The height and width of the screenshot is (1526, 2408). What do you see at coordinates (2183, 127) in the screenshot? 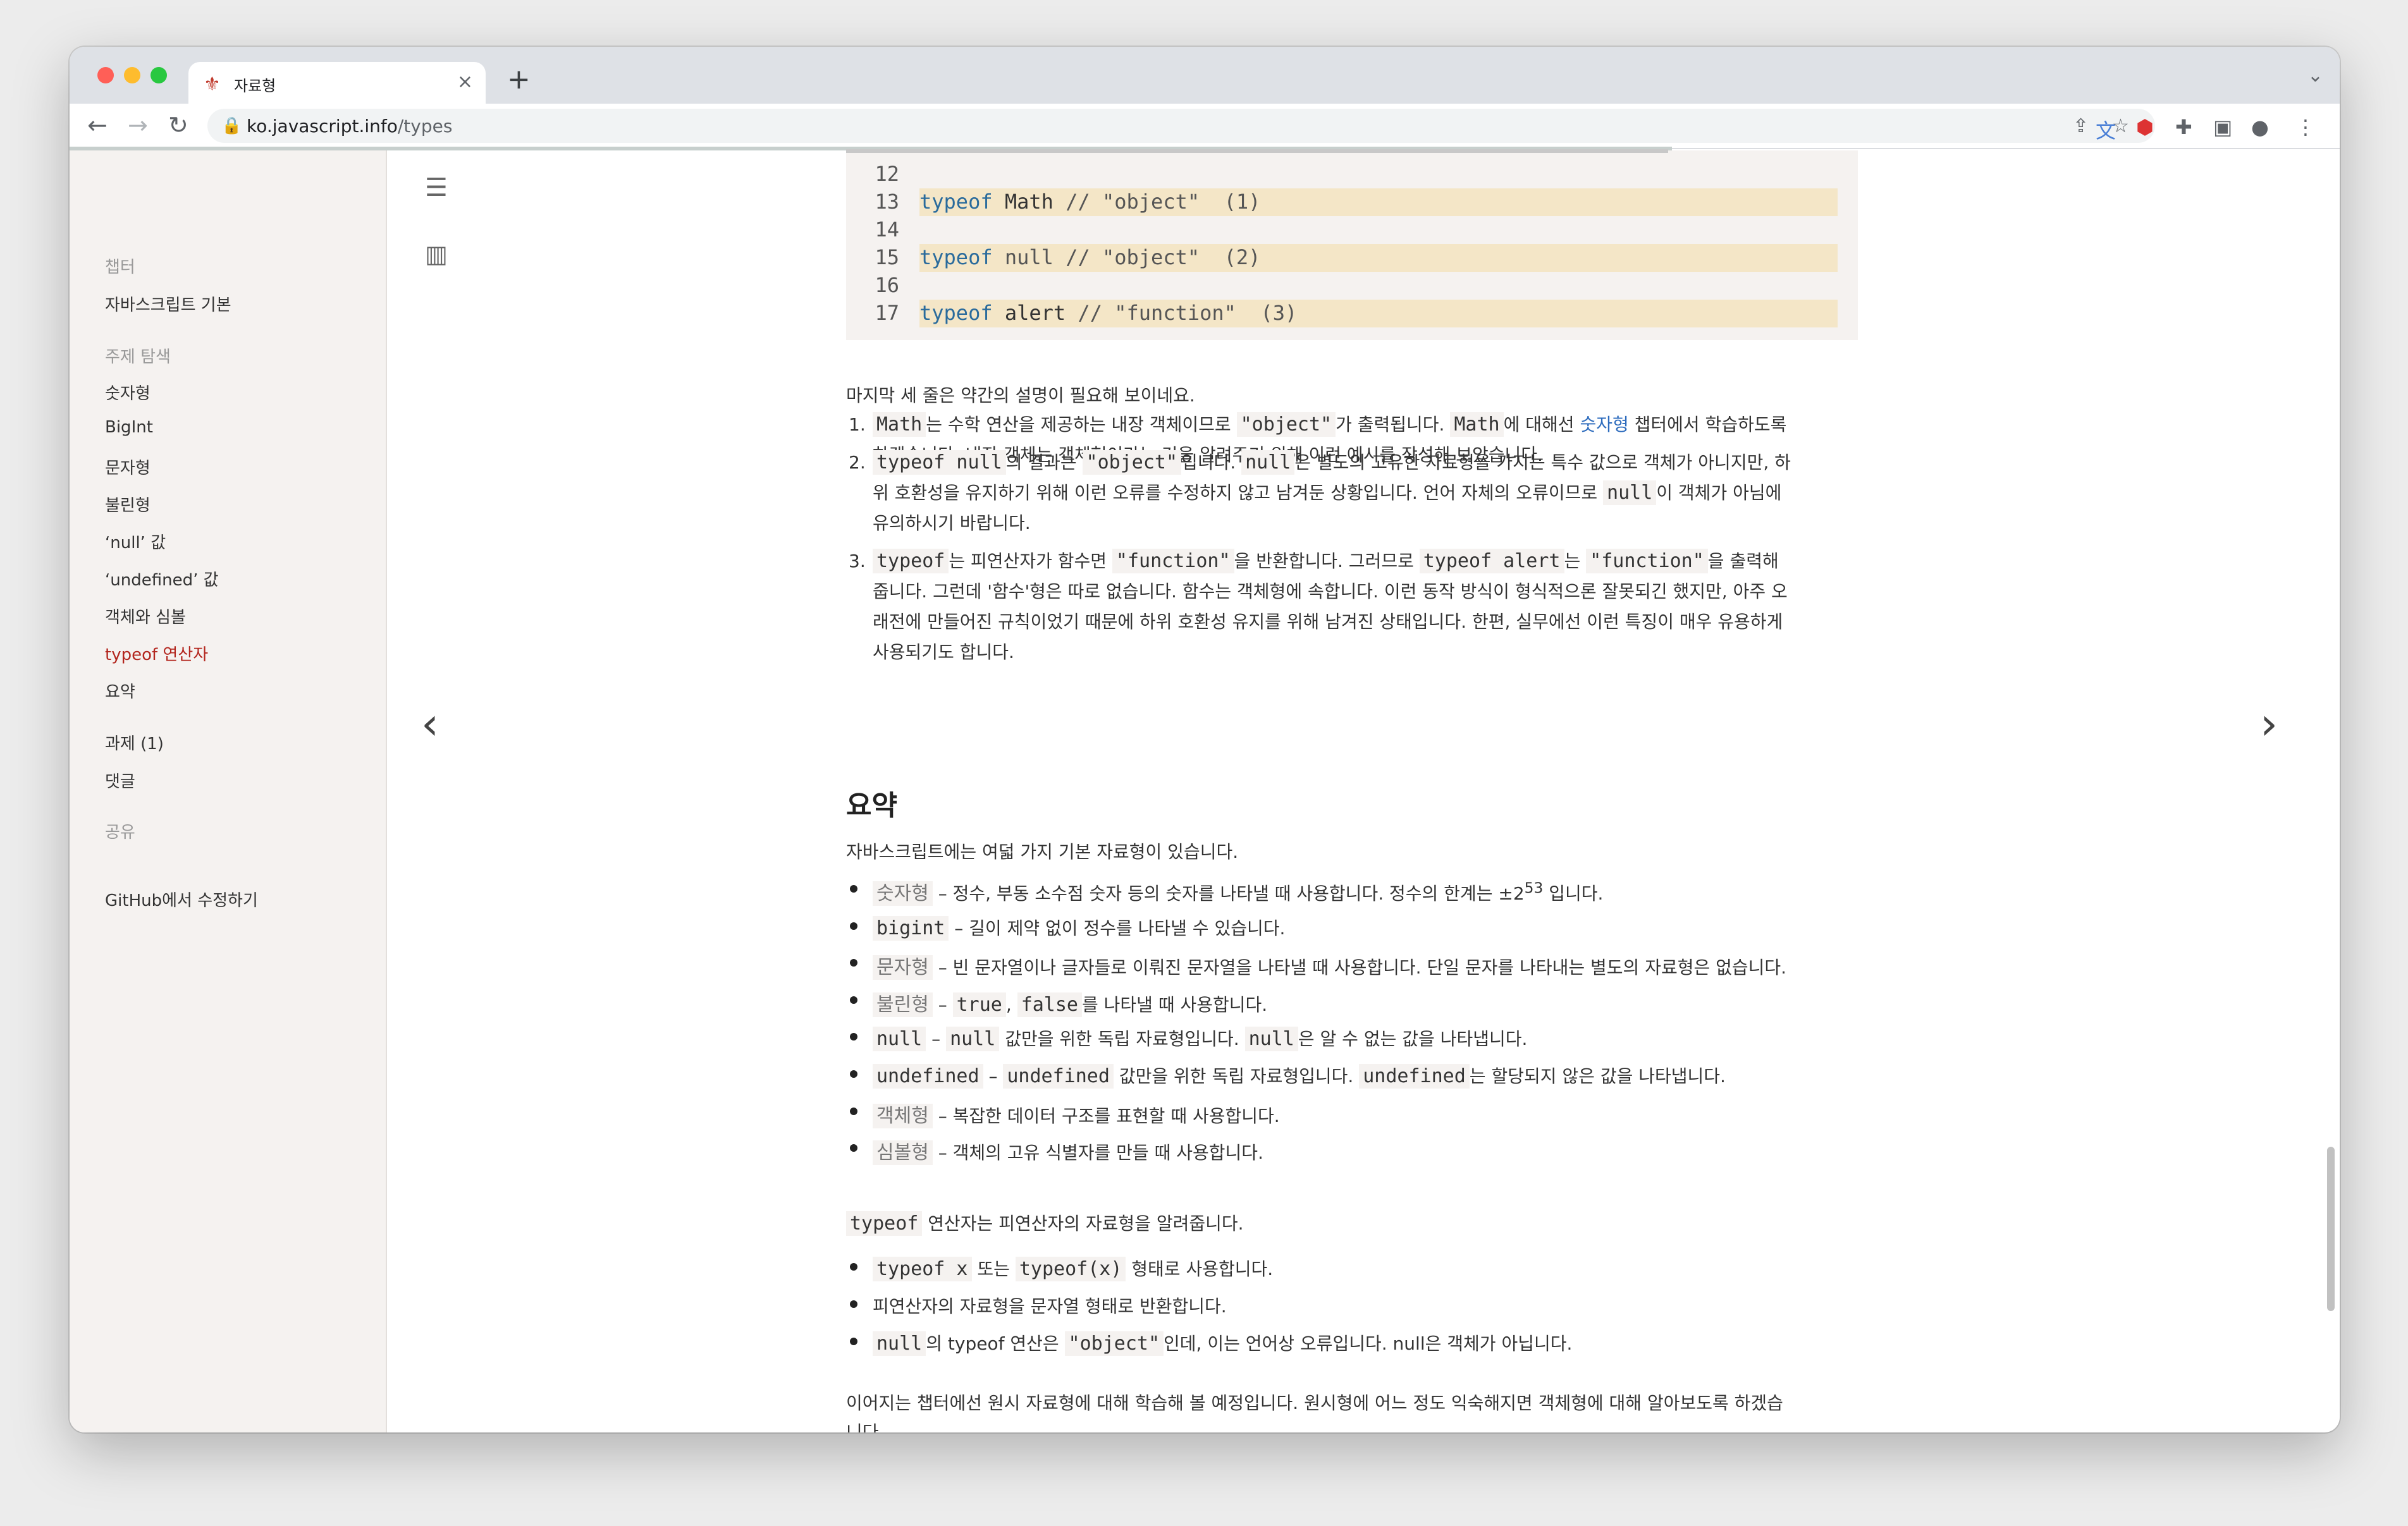
I see `extensions-puzzle-icon: ✚` at bounding box center [2183, 127].